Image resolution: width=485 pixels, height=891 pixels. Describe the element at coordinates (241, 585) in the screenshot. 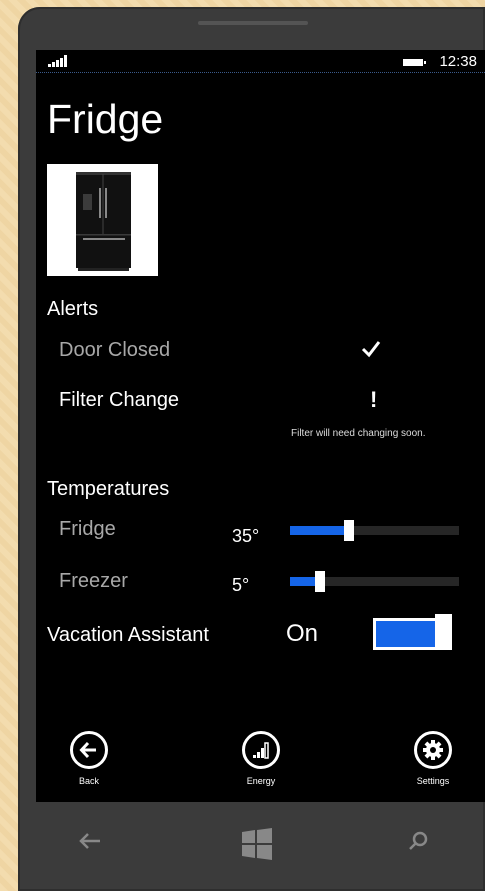

I see `temp-freezer-value: 5°` at that location.